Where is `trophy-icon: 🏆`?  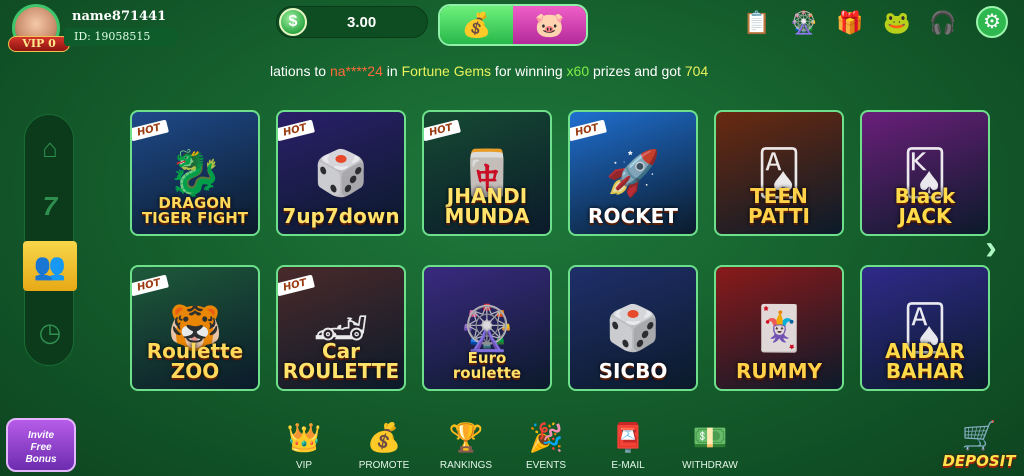 trophy-icon: 🏆 is located at coordinates (466, 437).